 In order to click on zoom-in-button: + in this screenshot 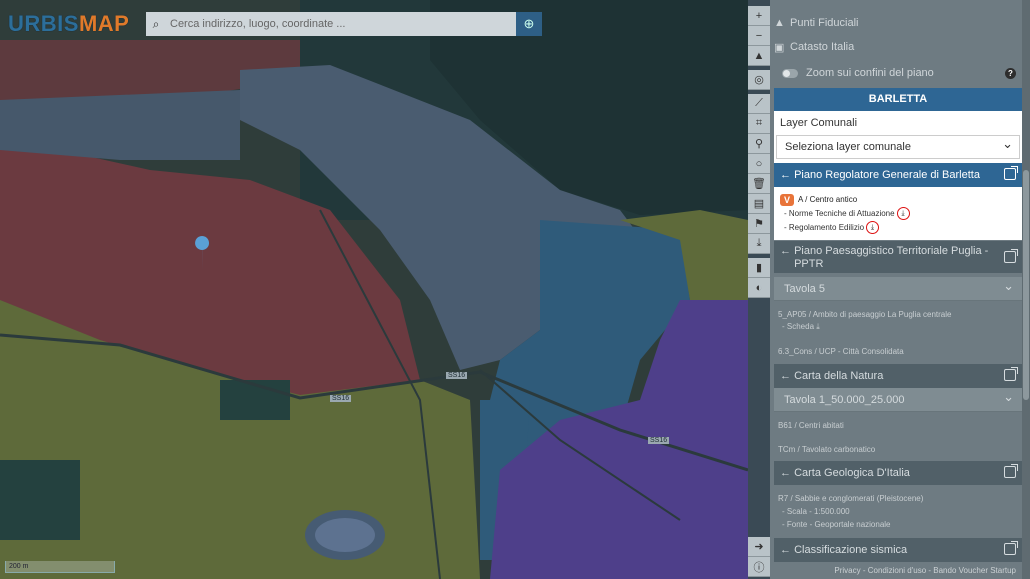, I will do `click(759, 16)`.